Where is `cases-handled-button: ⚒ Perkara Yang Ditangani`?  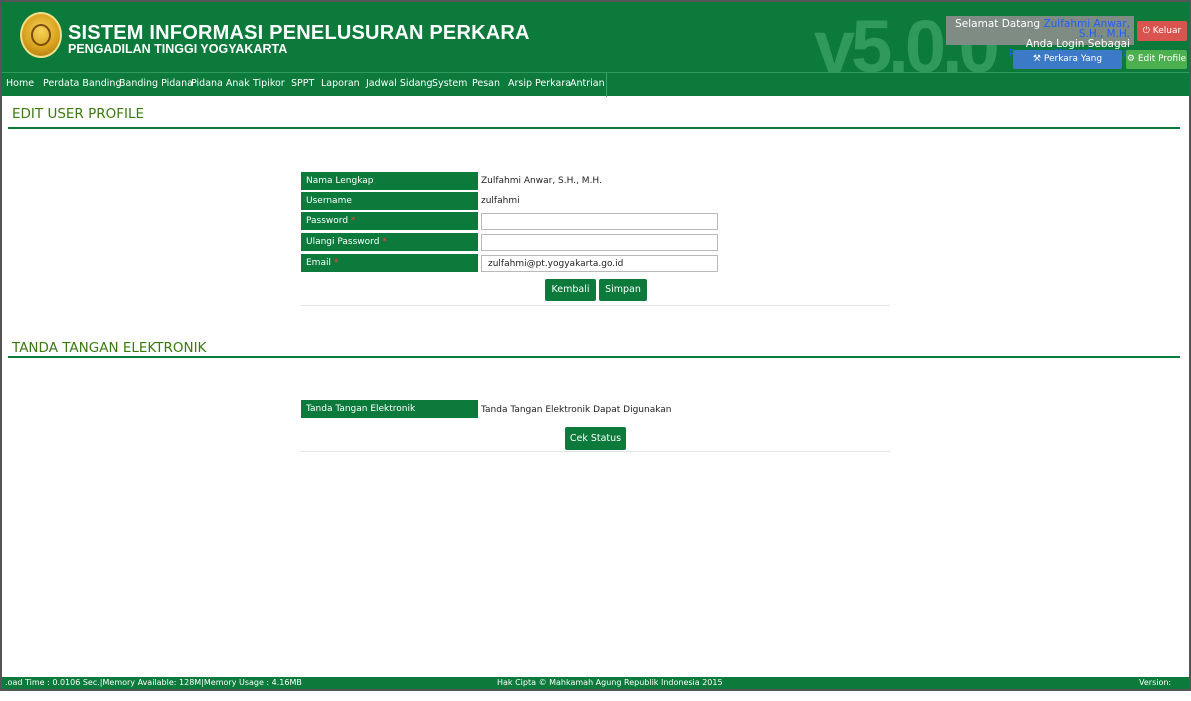 cases-handled-button: ⚒ Perkara Yang Ditangani is located at coordinates (1067, 59).